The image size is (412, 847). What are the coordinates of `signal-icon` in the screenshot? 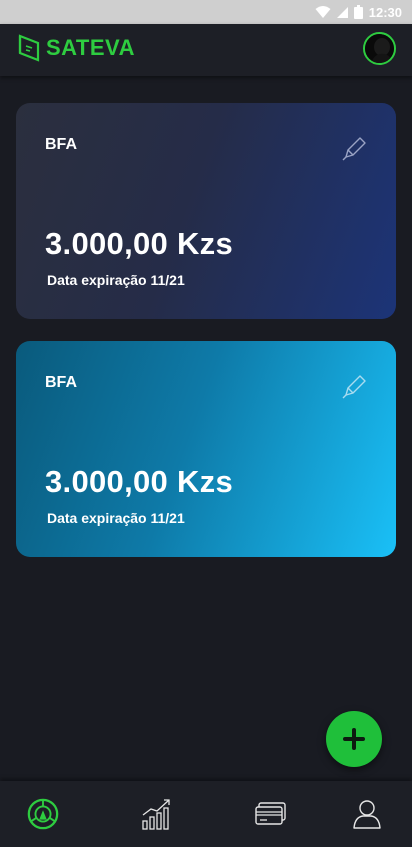 It's located at (342, 12).